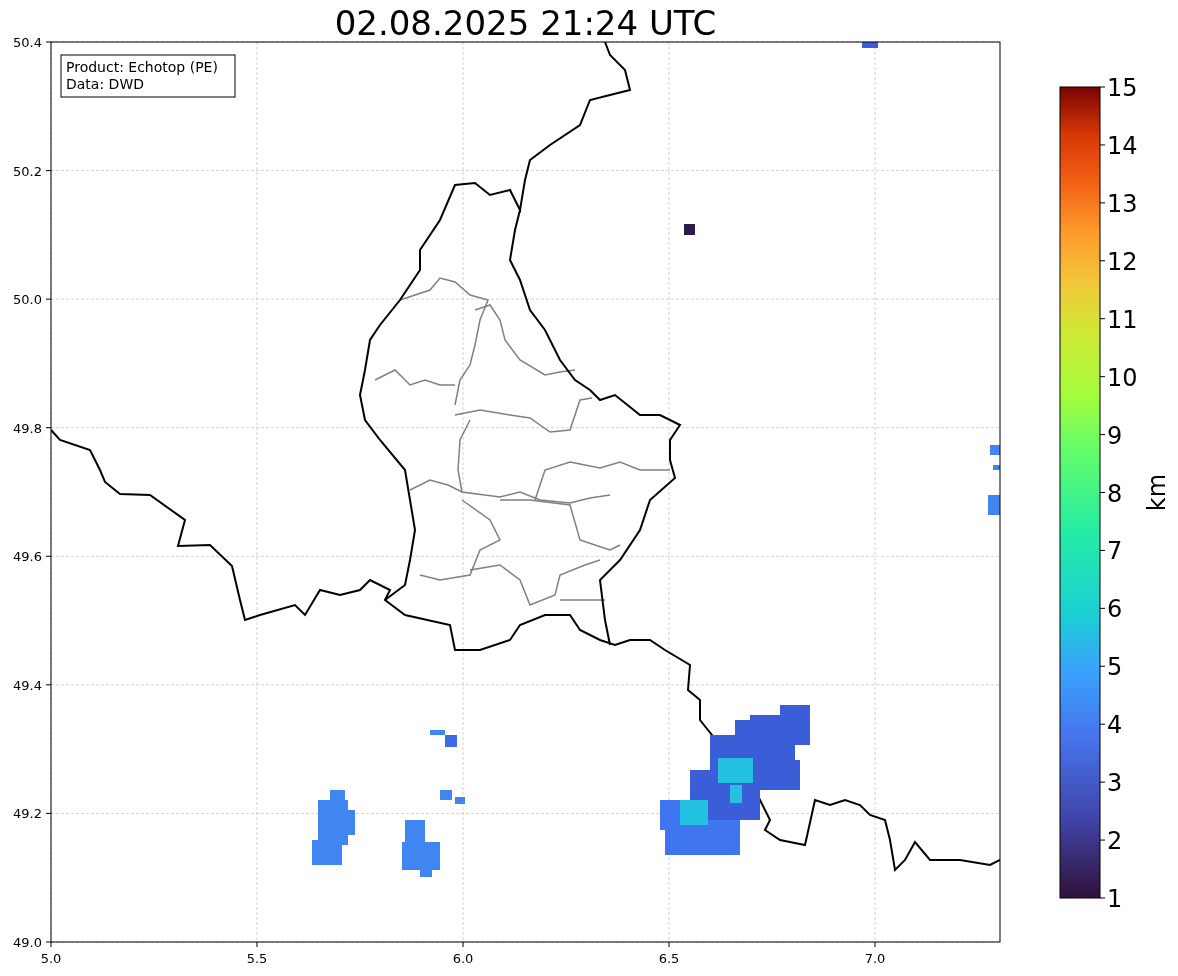  What do you see at coordinates (1115, 725) in the screenshot?
I see `colorbar-tick-label: 4` at bounding box center [1115, 725].